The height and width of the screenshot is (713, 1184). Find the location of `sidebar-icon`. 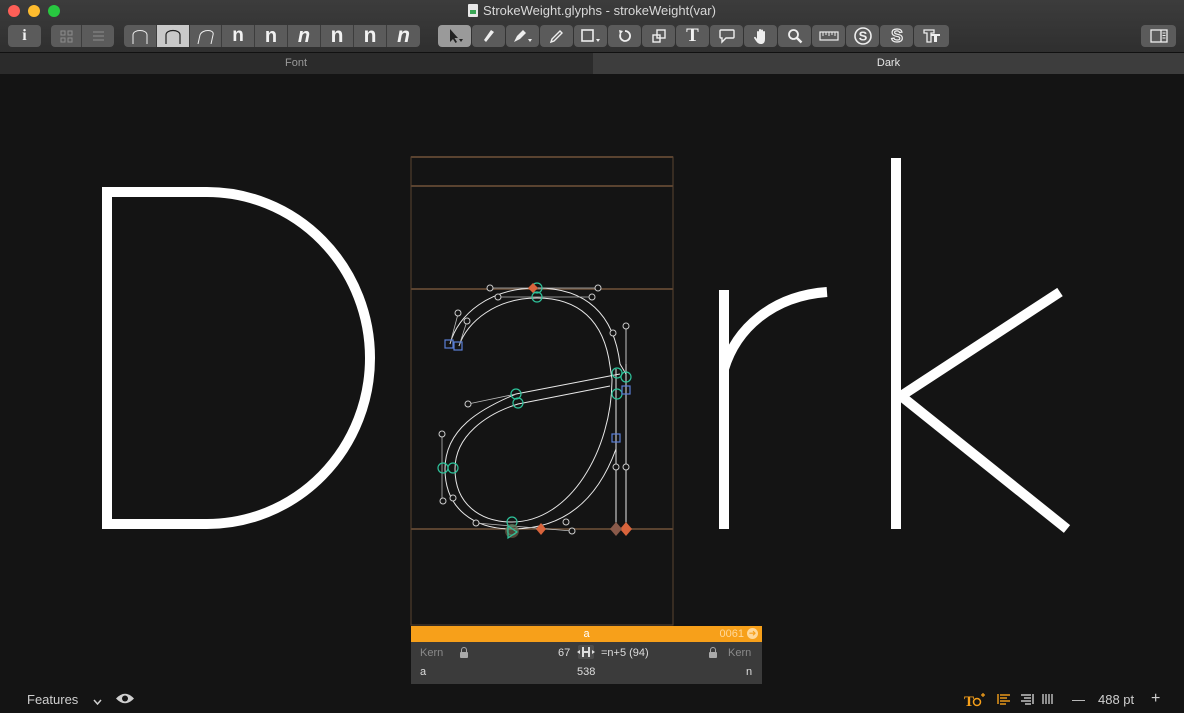

sidebar-icon is located at coordinates (1158, 36).